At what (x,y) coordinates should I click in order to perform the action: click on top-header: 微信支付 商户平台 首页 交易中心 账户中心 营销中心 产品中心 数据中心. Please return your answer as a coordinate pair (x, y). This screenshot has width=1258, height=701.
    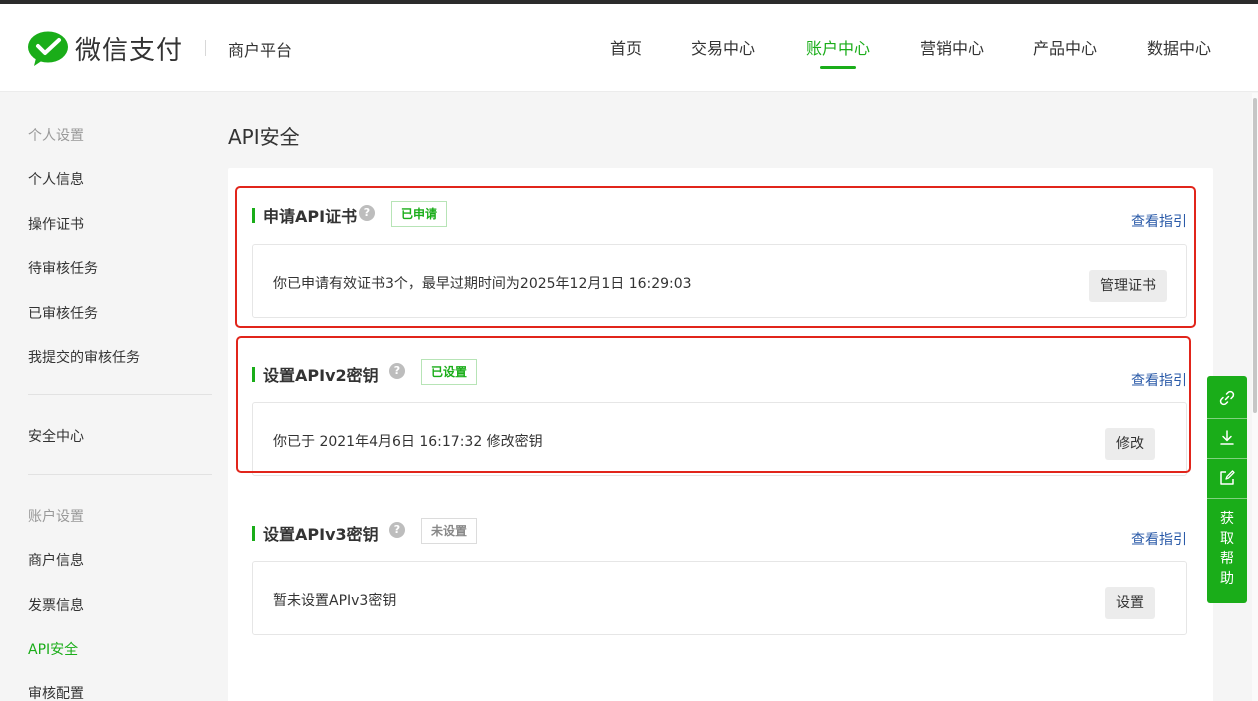
    Looking at the image, I should click on (629, 48).